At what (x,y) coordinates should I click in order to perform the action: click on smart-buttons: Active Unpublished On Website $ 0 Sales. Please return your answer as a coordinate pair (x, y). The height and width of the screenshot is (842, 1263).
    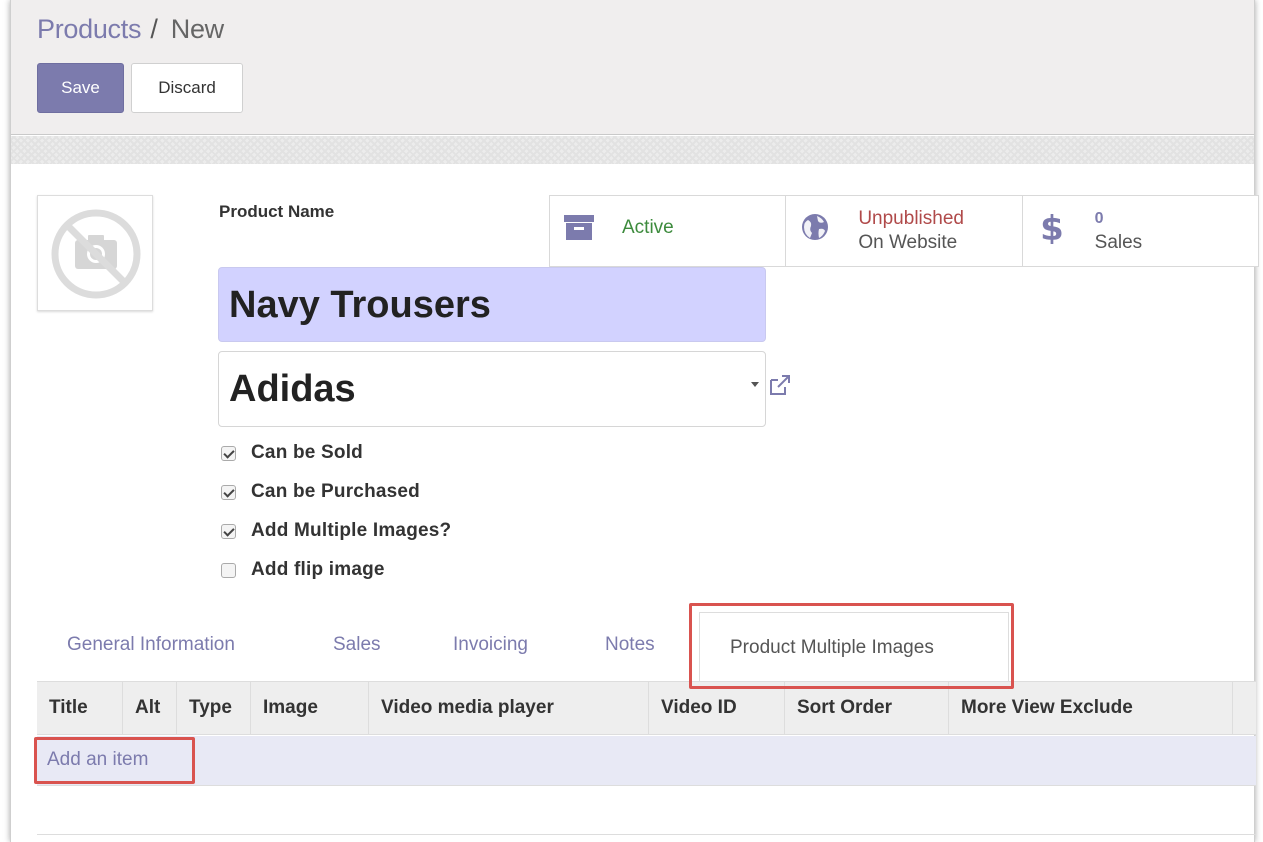
    Looking at the image, I should click on (904, 231).